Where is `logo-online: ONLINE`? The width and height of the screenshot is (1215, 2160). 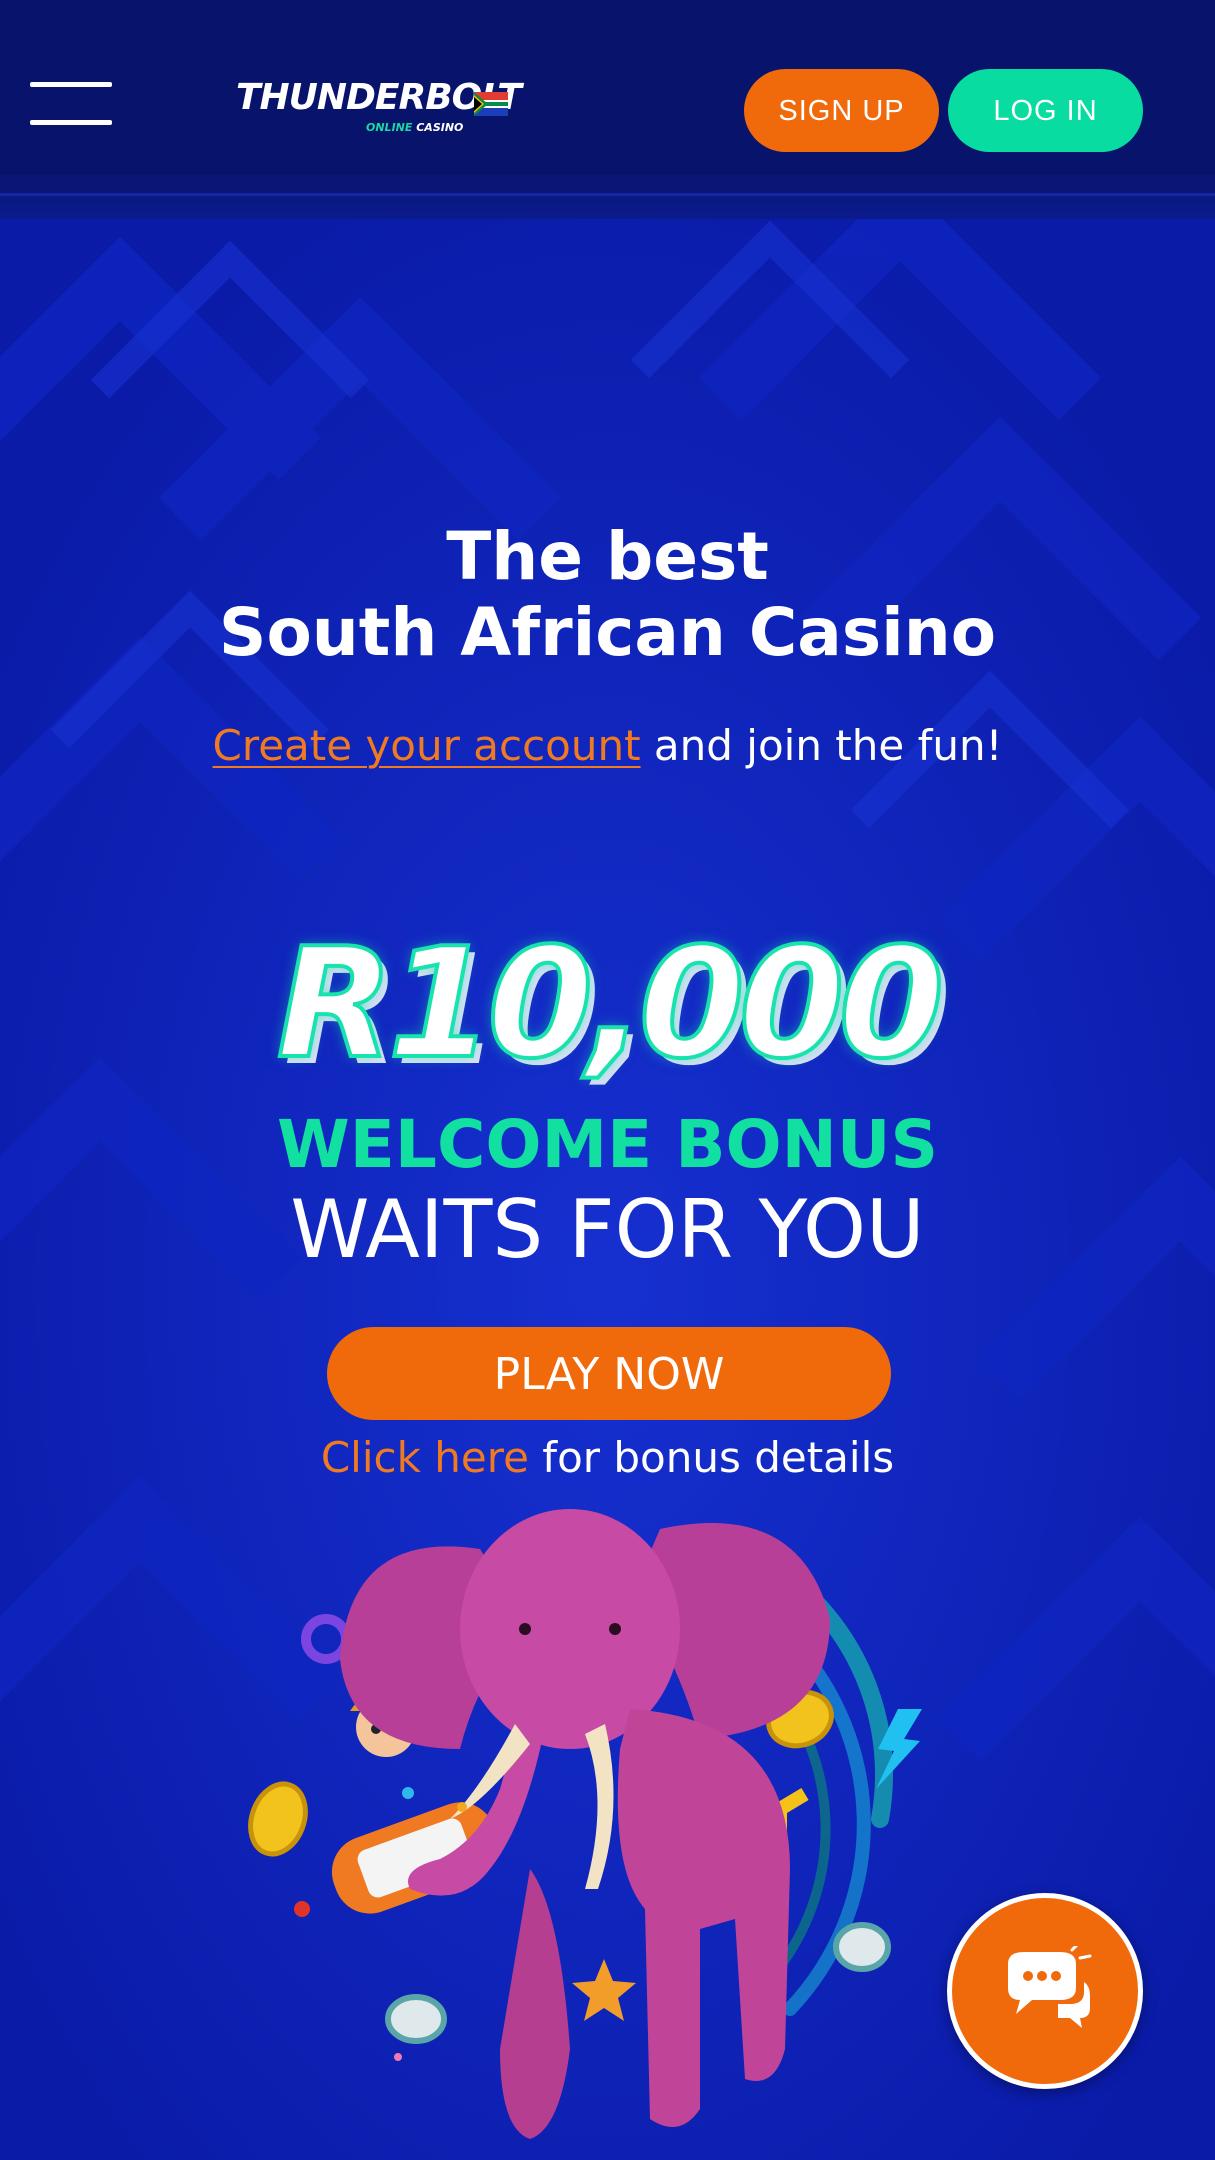
logo-online: ONLINE is located at coordinates (389, 127).